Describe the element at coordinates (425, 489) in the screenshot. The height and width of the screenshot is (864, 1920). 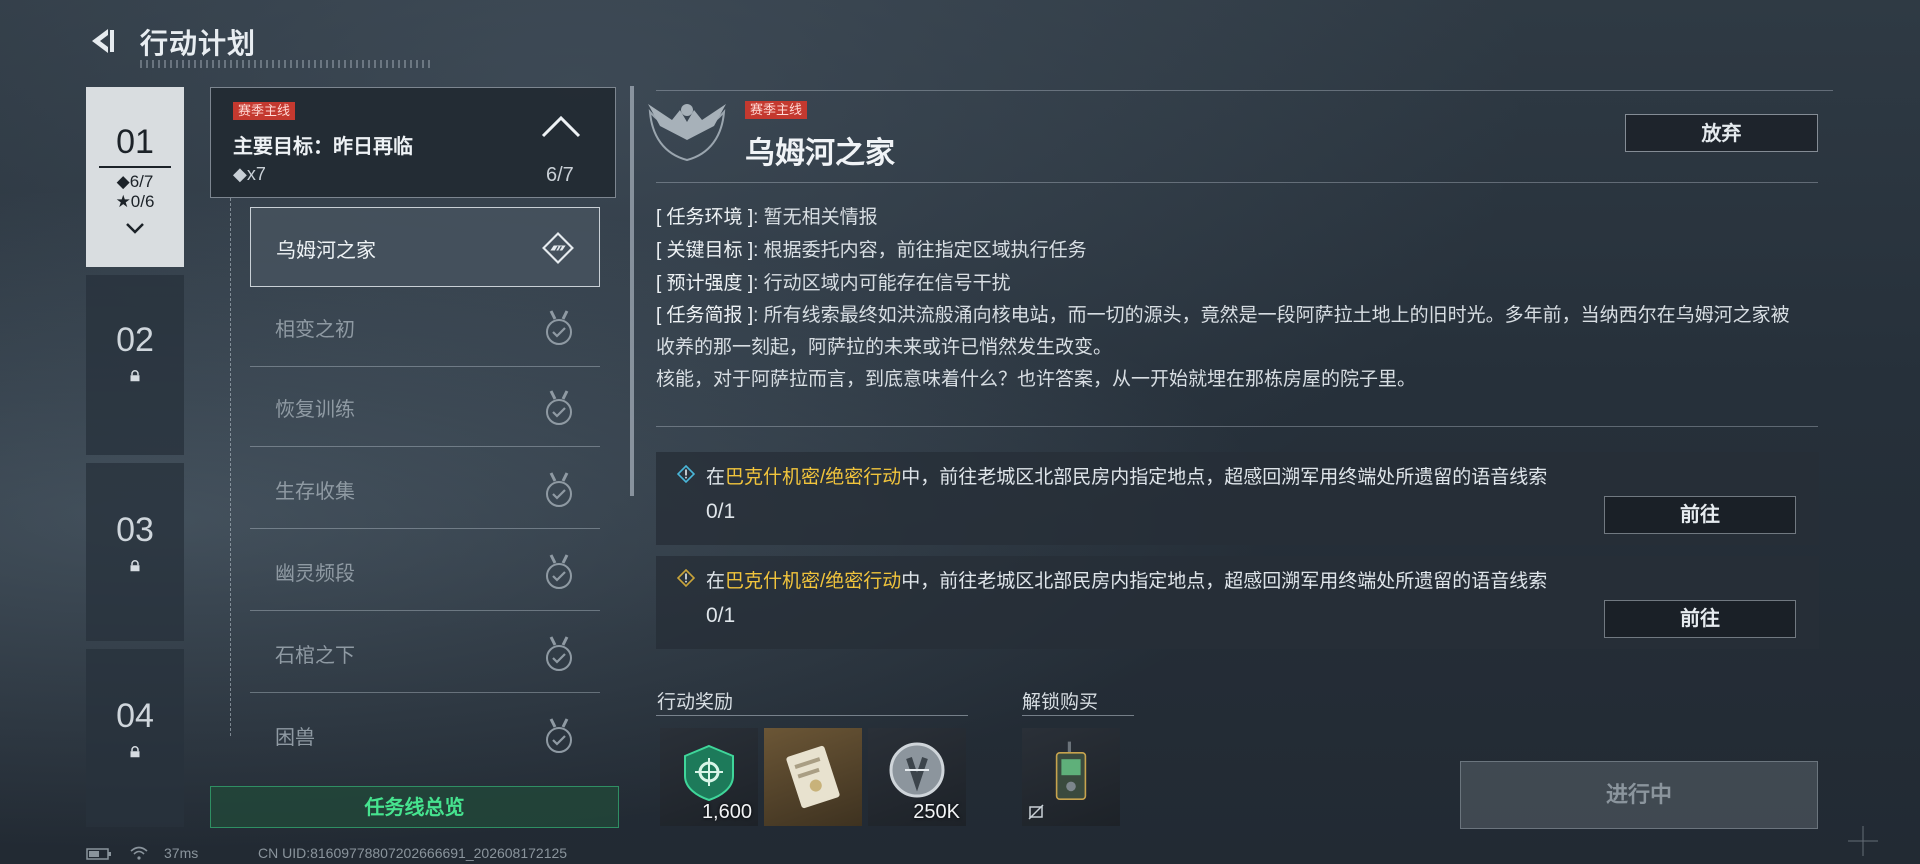
I see `quest-item: 生存收集` at that location.